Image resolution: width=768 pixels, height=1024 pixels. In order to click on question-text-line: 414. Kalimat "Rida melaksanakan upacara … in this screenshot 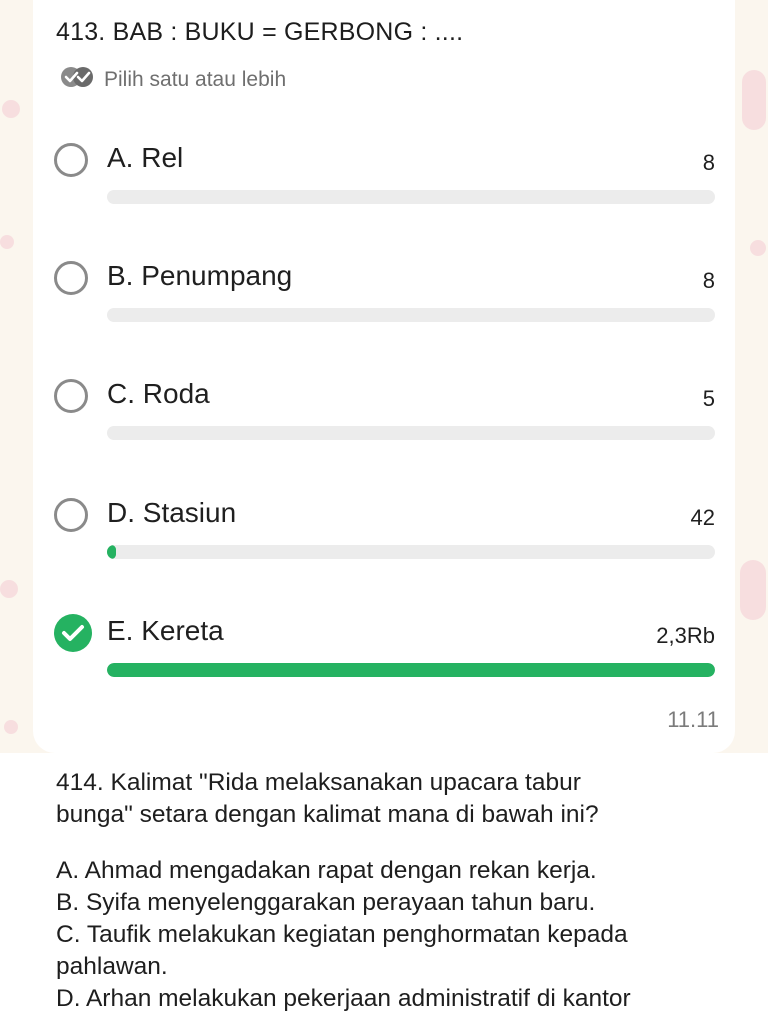, I will do `click(318, 782)`.